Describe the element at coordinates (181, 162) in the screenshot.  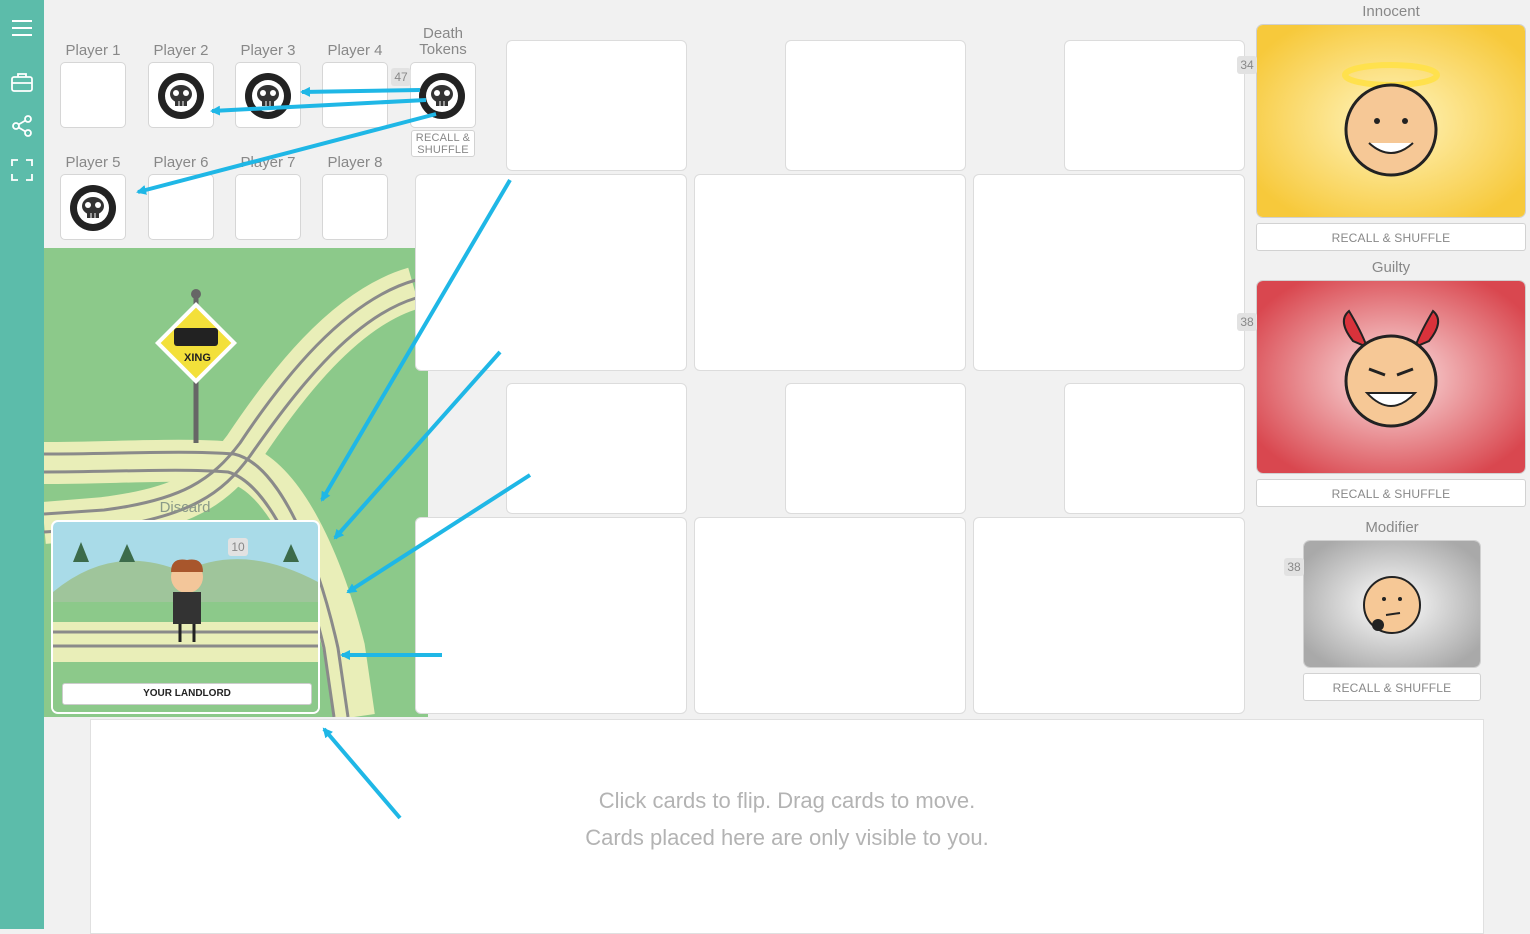
I see `player-6-label: Player 6` at that location.